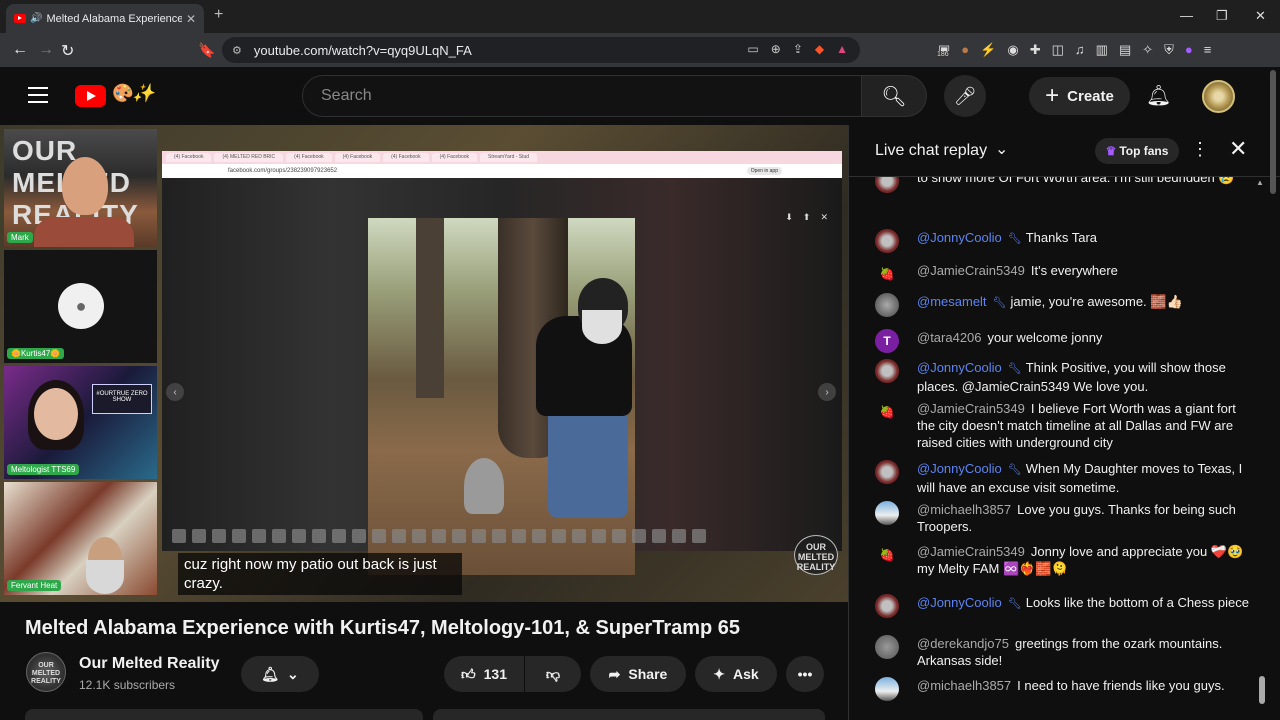 This screenshot has width=1280, height=720. I want to click on extension-bolt-icon: ⚡, so click(988, 50).